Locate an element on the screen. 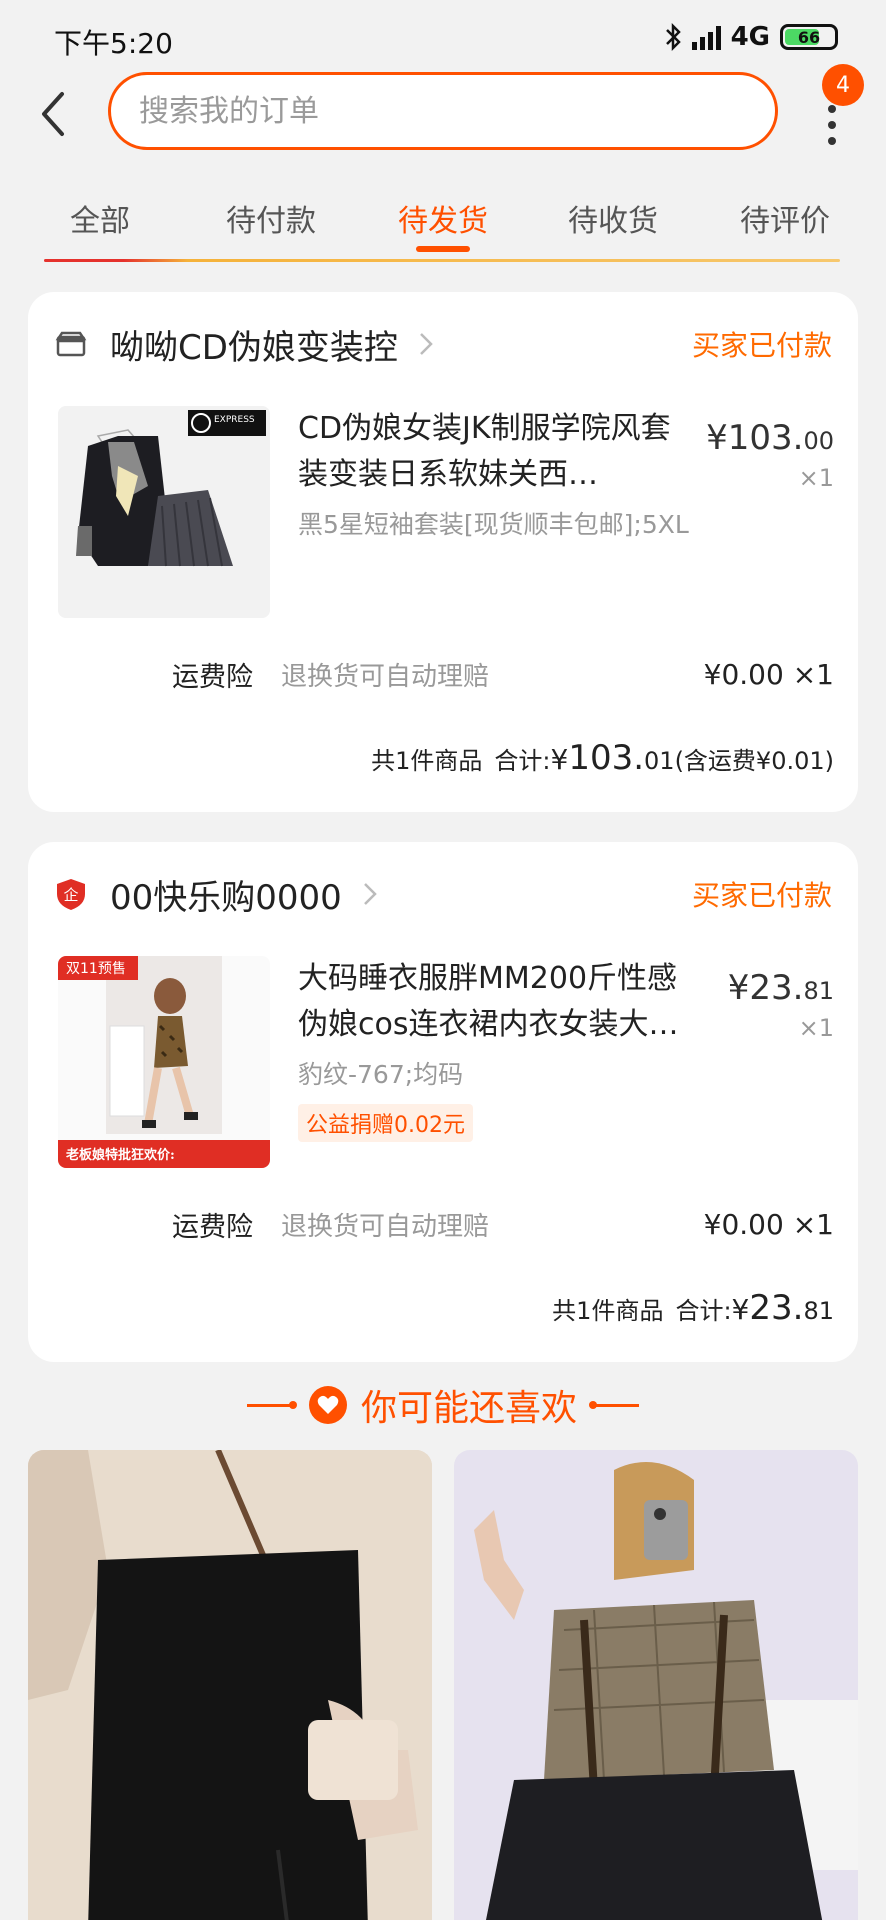  tab-pending-shipment: 待发货 is located at coordinates (443, 218).